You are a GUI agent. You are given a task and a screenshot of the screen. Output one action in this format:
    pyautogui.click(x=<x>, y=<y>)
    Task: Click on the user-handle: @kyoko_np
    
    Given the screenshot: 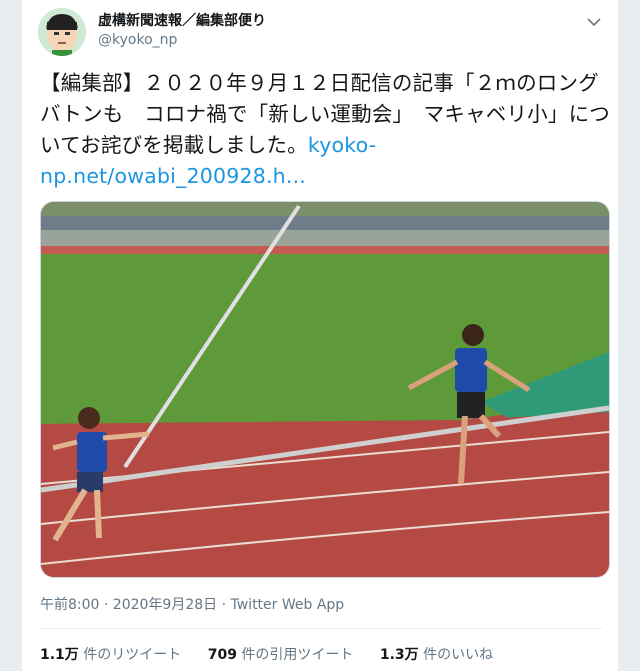 What is the action you would take?
    pyautogui.click(x=137, y=40)
    